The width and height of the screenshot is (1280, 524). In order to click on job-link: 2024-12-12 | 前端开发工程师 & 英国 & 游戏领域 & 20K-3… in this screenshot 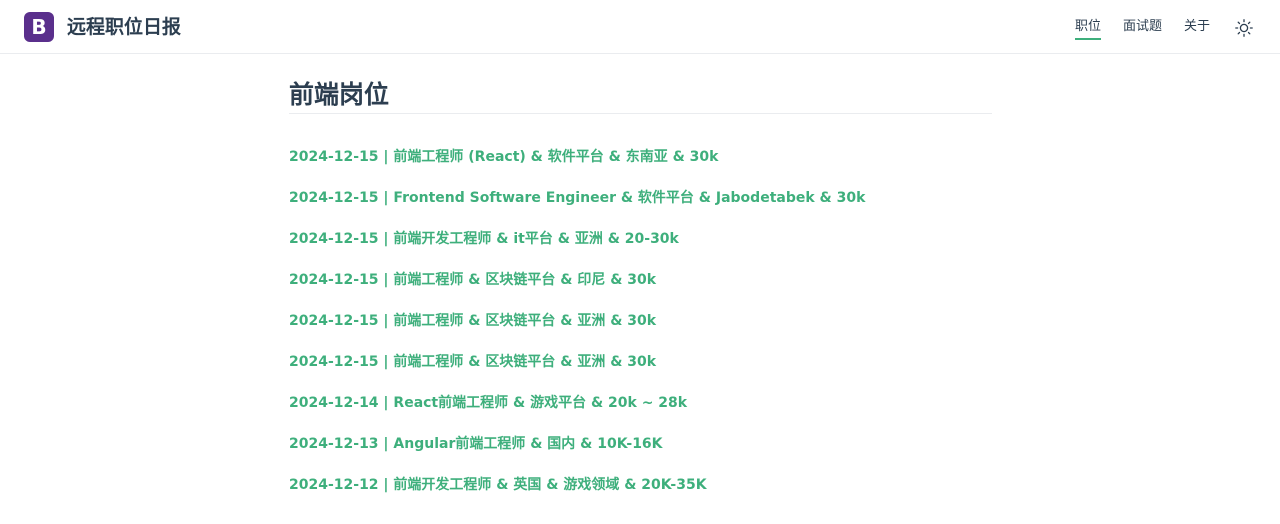, I will do `click(498, 485)`.